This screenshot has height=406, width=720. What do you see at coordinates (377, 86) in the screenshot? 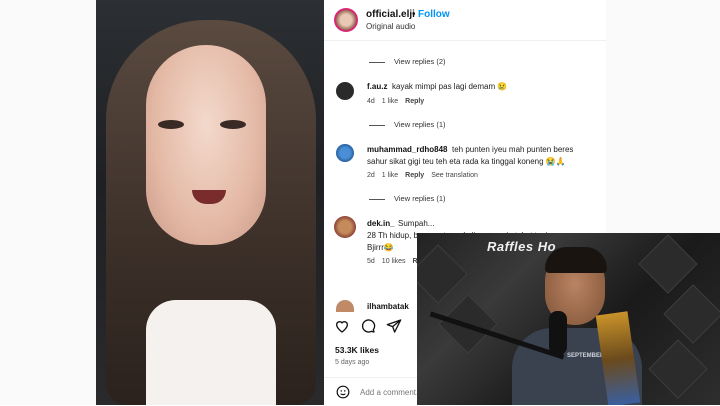
I see `comment-username: f.au.z` at bounding box center [377, 86].